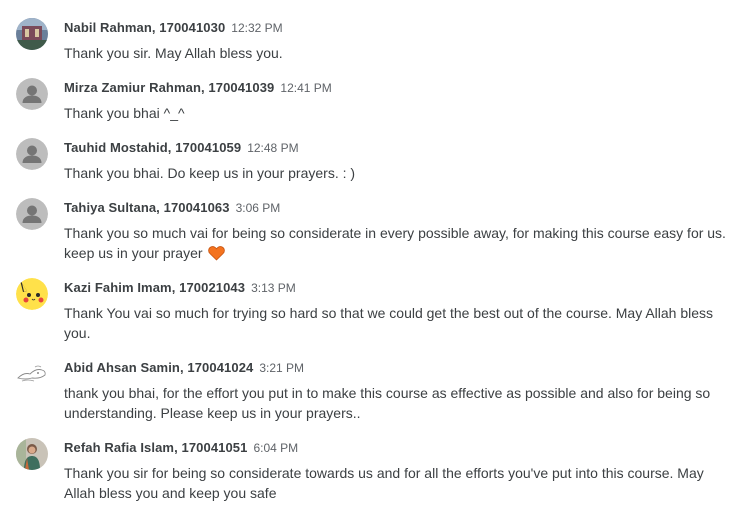  I want to click on comment-author: Mirza Zamiur Rahman, 170041039, so click(169, 87).